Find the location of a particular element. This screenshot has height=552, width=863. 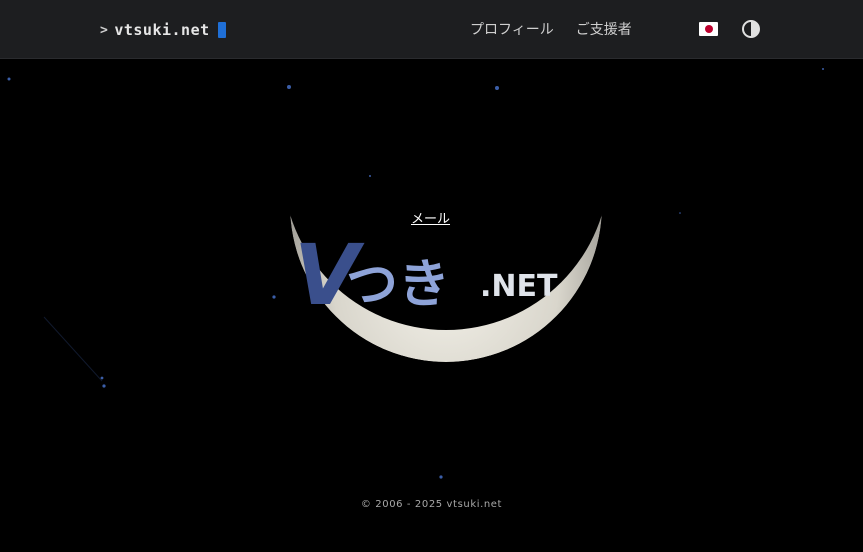

brand-prompt: > is located at coordinates (104, 30).